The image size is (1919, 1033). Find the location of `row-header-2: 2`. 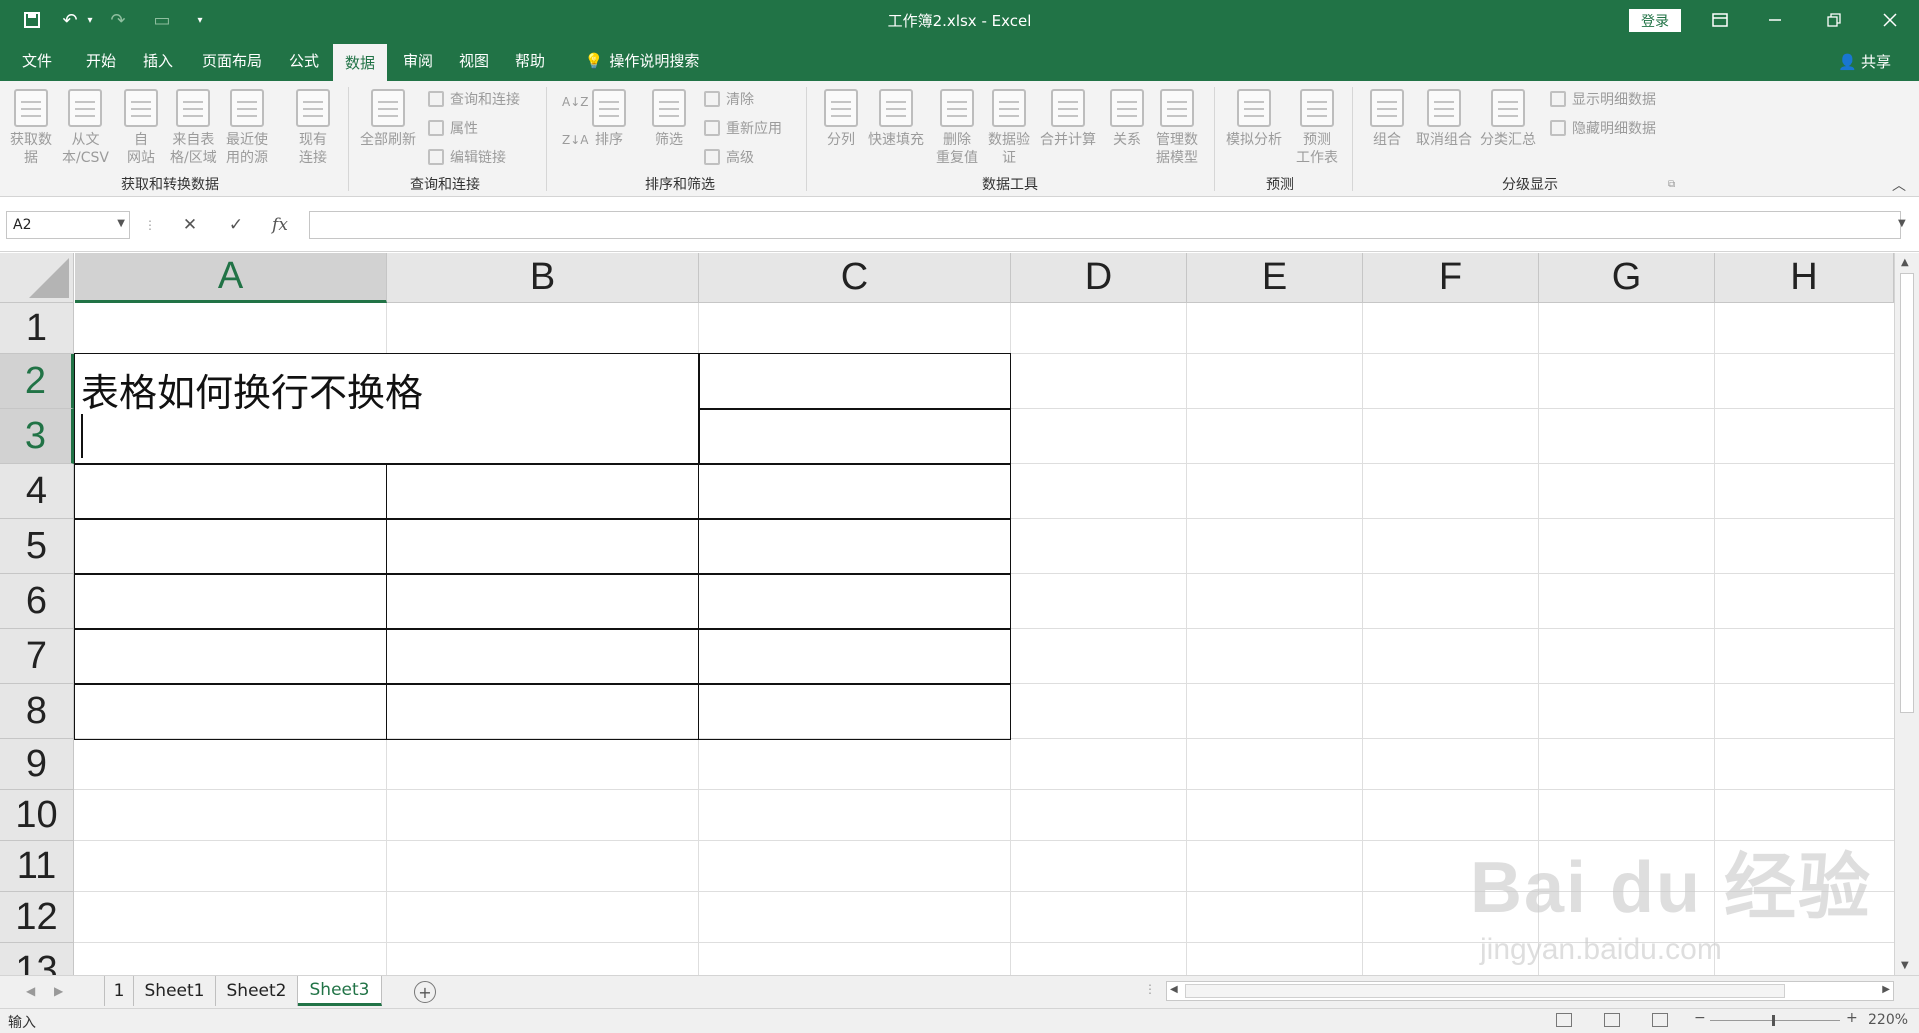

row-header-2: 2 is located at coordinates (37, 381).